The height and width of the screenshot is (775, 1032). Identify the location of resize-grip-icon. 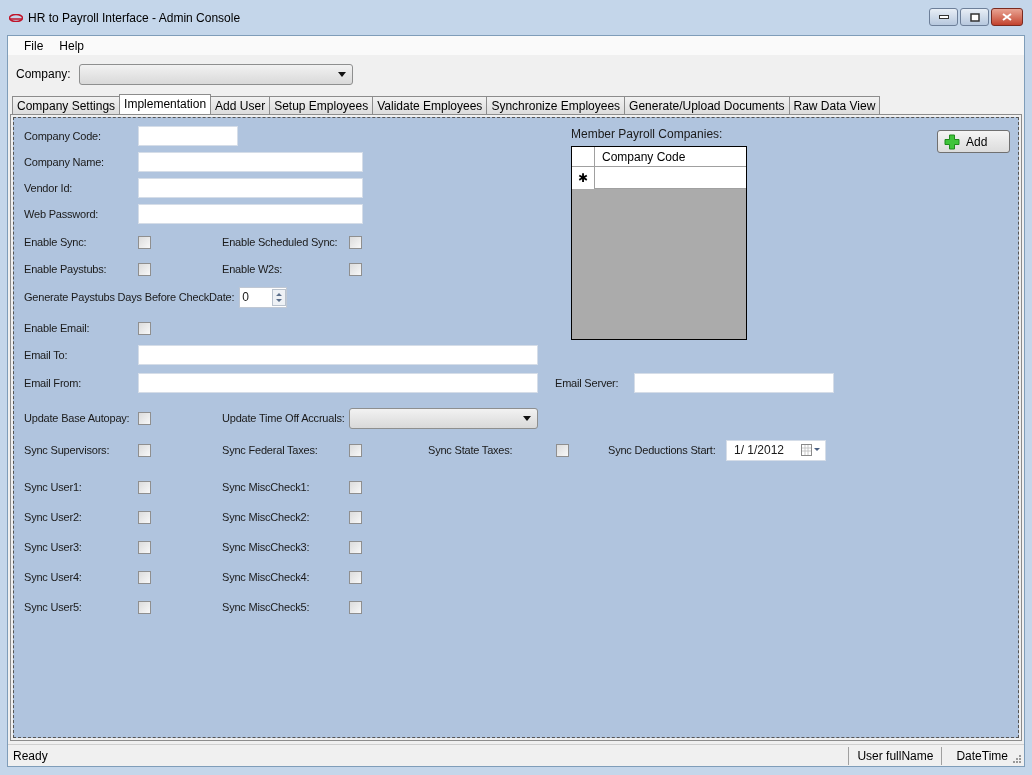
(1017, 759).